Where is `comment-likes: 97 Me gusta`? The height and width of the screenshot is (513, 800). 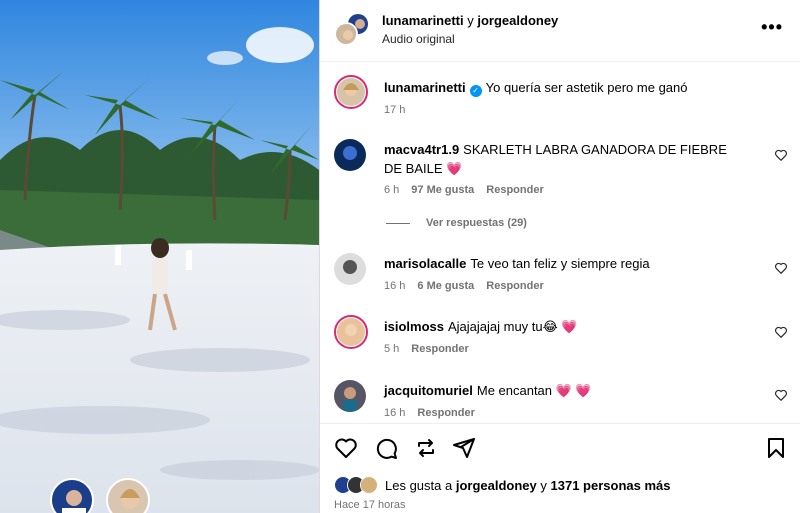 comment-likes: 97 Me gusta is located at coordinates (442, 190).